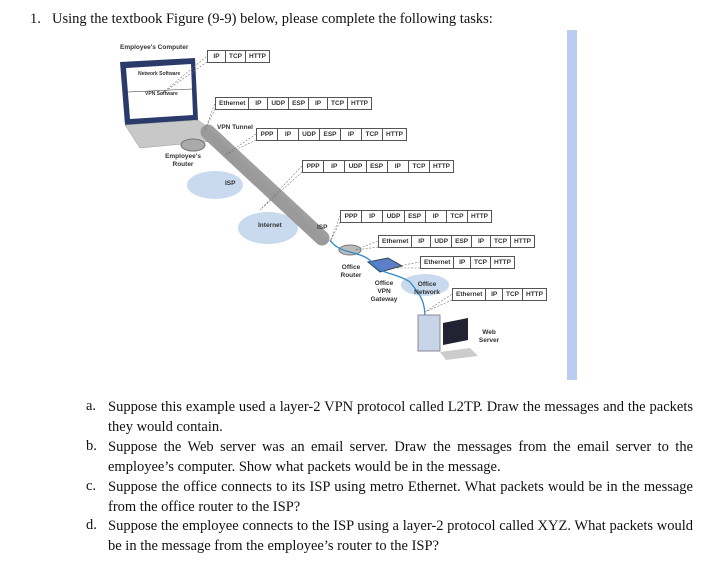  I want to click on label-web-server: Web Server, so click(489, 336).